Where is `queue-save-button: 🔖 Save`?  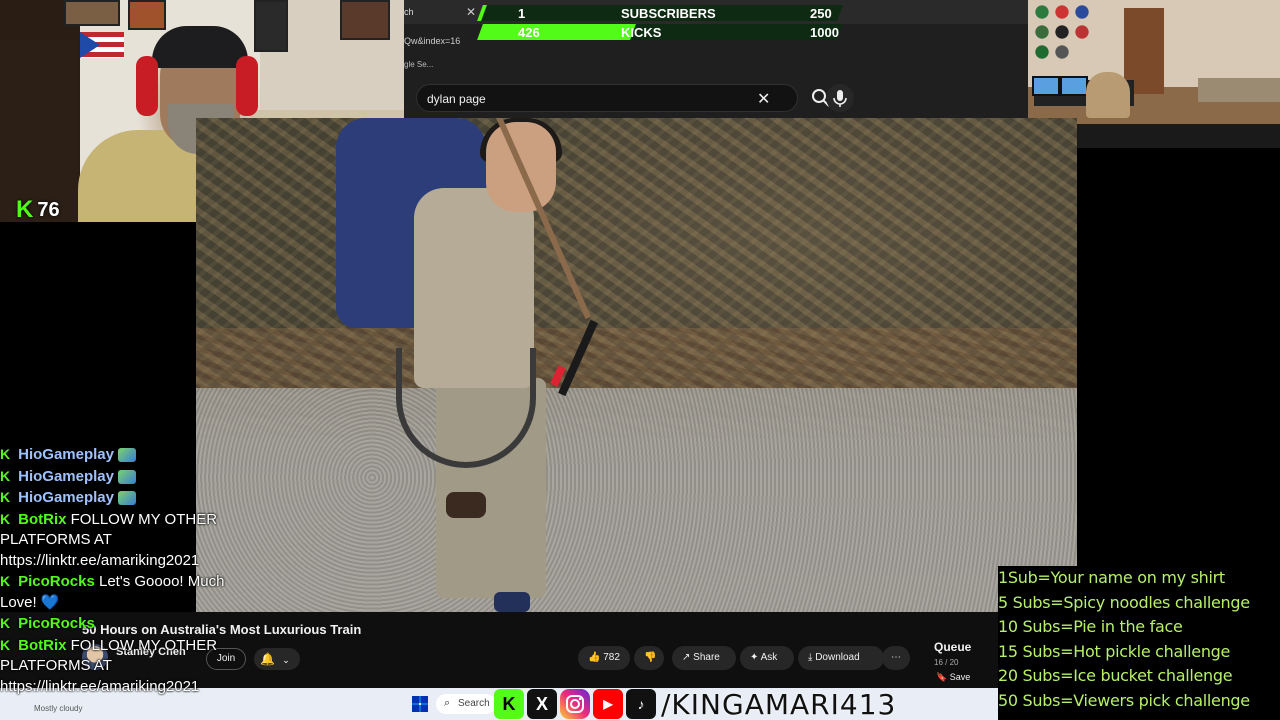
queue-save-button: 🔖 Save is located at coordinates (953, 677).